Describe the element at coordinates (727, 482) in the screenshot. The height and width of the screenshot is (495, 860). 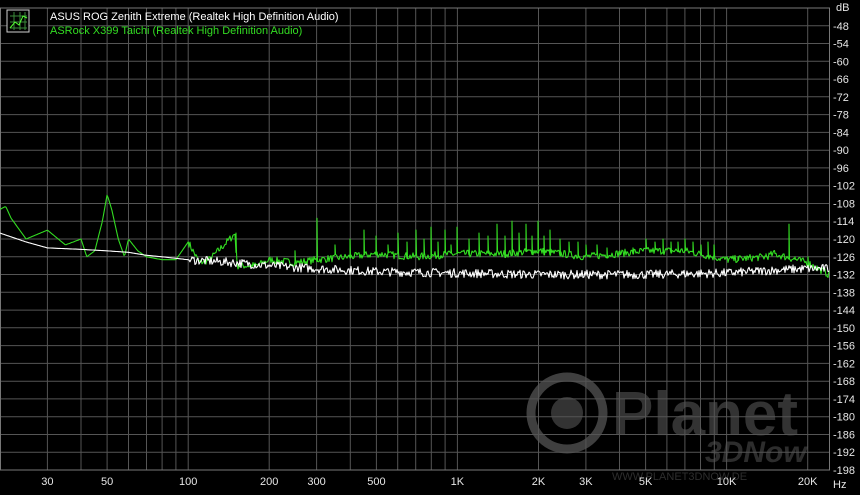
I see `x-tick-label: 10K` at that location.